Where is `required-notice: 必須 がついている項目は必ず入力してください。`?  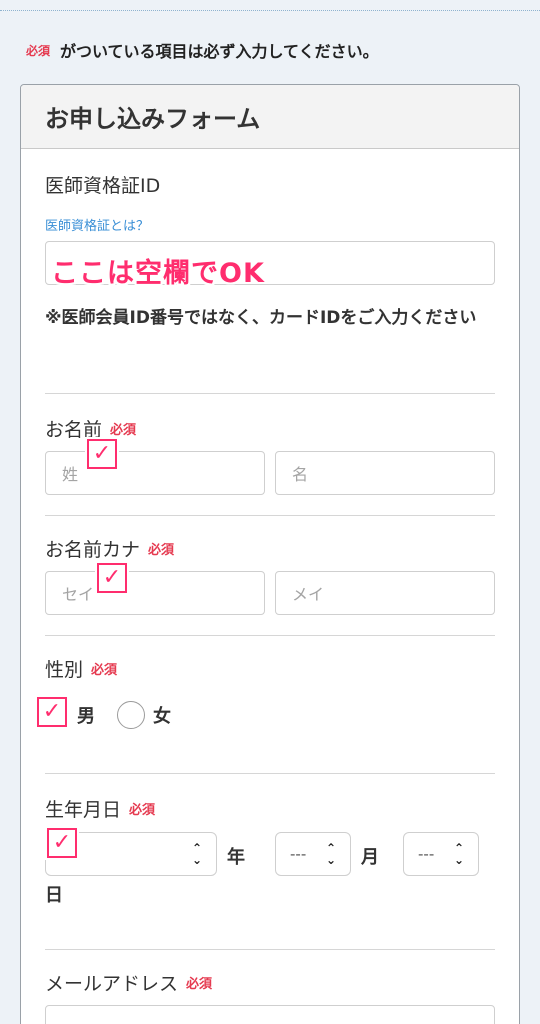 required-notice: 必須 がついている項目は必ず入力してください。 is located at coordinates (202, 50).